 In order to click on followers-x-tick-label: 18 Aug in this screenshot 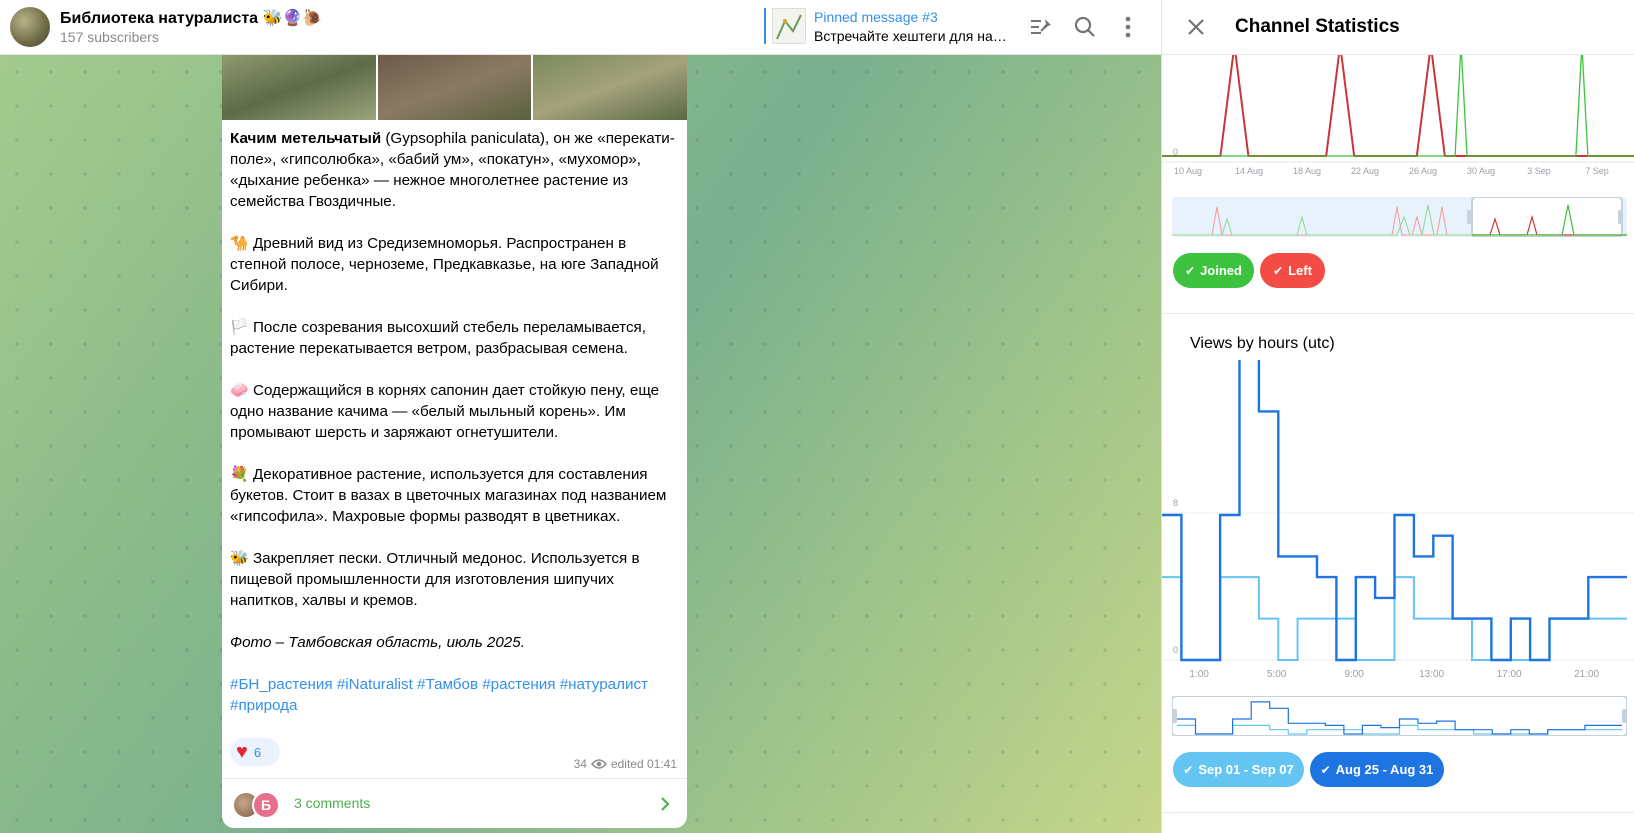, I will do `click(1307, 171)`.